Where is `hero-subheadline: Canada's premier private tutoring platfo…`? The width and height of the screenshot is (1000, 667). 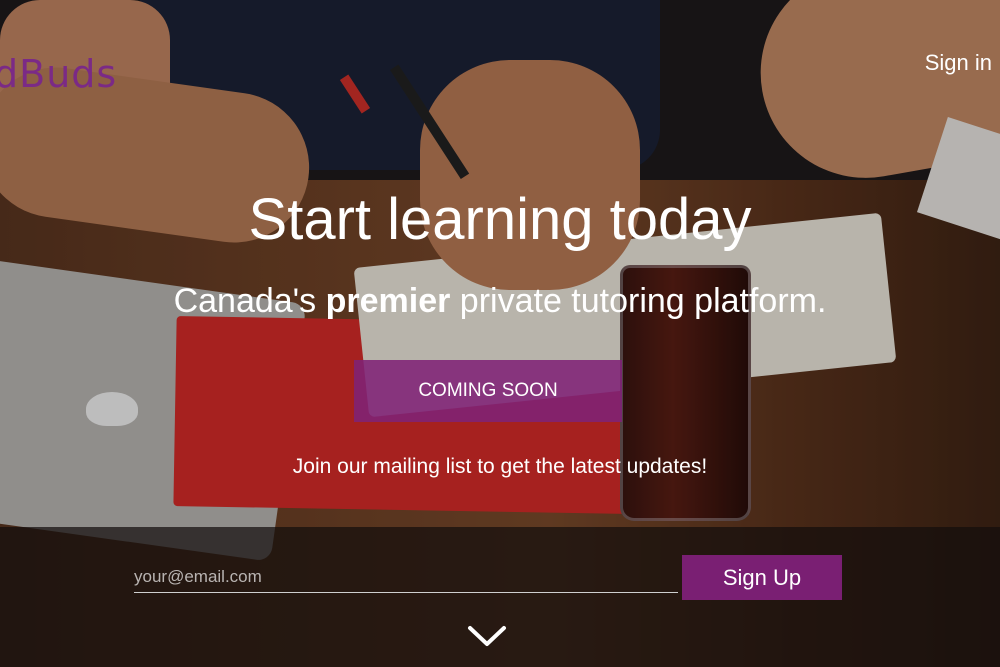
hero-subheadline: Canada's premier private tutoring platfo… is located at coordinates (500, 301).